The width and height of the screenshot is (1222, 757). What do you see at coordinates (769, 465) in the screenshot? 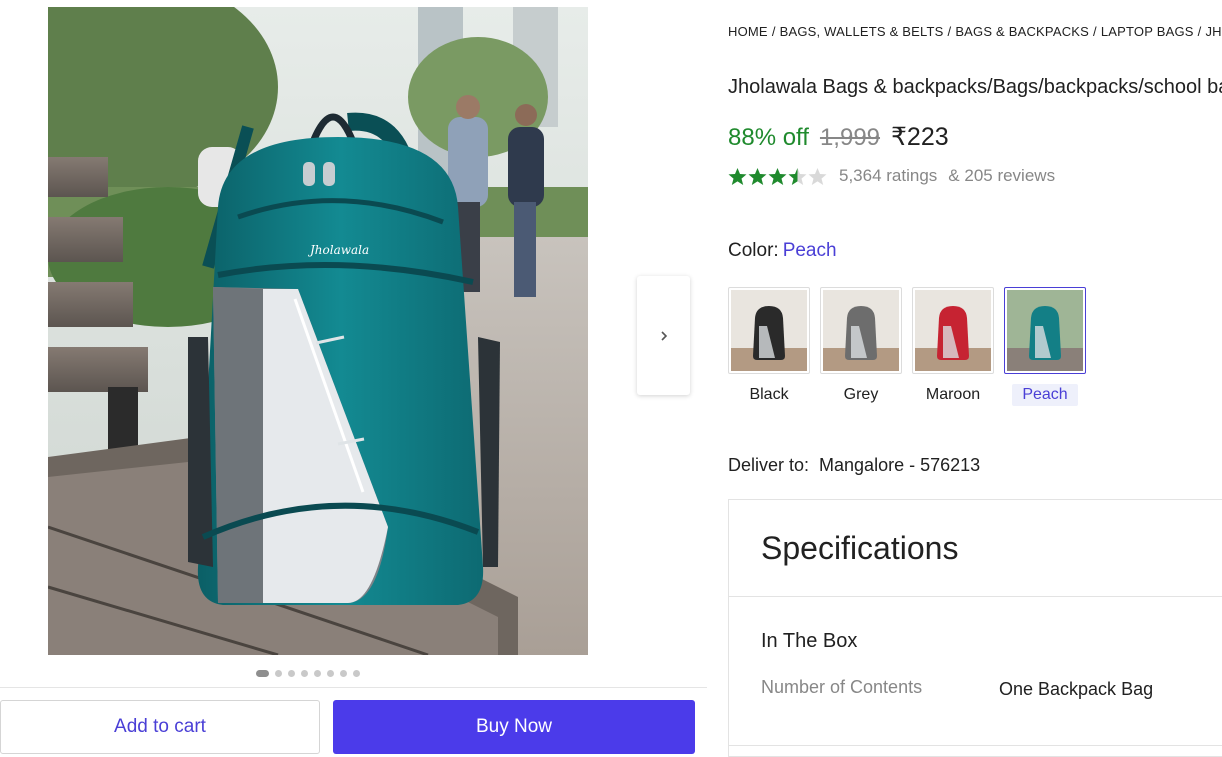
I see `deliver-label: Deliver to:` at bounding box center [769, 465].